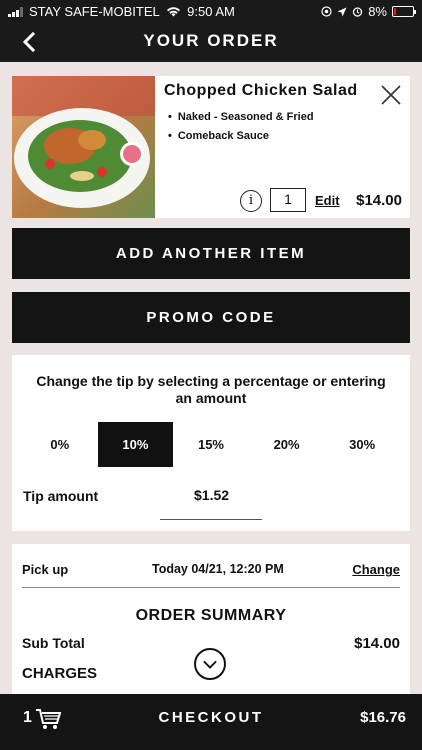 This screenshot has width=422, height=750. I want to click on tip-option-20: 20%, so click(287, 444).